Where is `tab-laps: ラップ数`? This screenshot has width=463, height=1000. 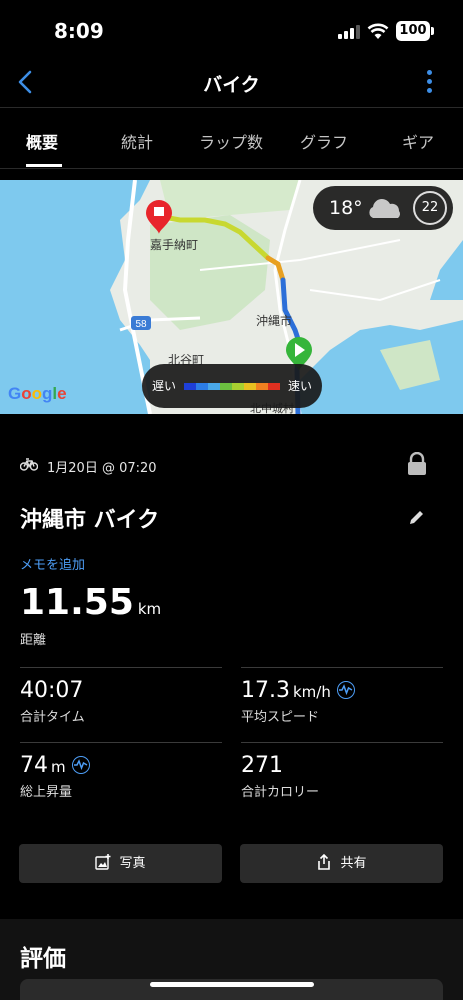 tab-laps: ラップ数 is located at coordinates (231, 141).